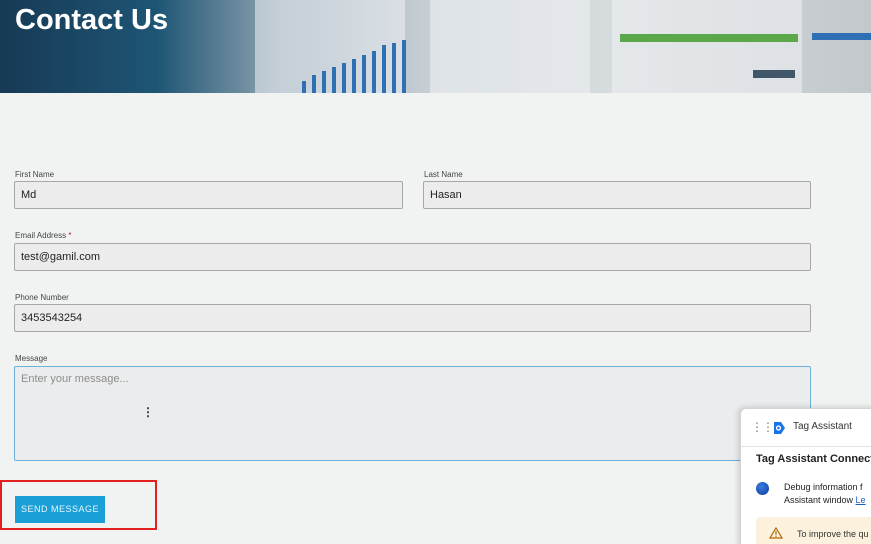 The width and height of the screenshot is (871, 544). Describe the element at coordinates (148, 412) in the screenshot. I see `text-cursor-icon: ⋮` at that location.